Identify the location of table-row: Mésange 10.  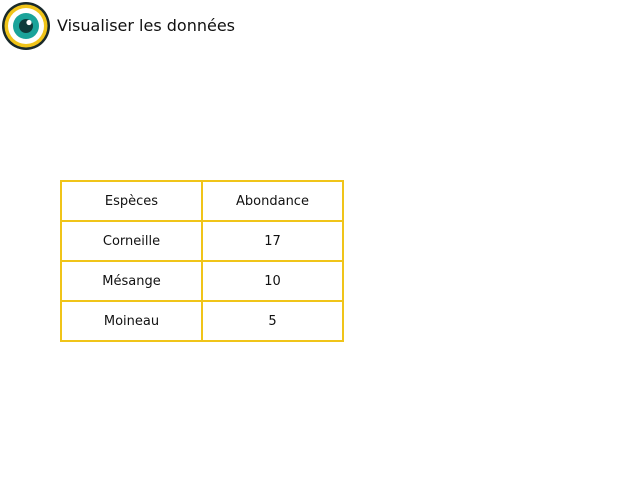
(202, 281).